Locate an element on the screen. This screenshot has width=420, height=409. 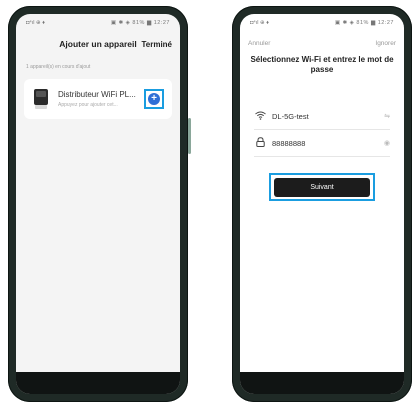
eye-icon: ◉ is located at coordinates (387, 143).